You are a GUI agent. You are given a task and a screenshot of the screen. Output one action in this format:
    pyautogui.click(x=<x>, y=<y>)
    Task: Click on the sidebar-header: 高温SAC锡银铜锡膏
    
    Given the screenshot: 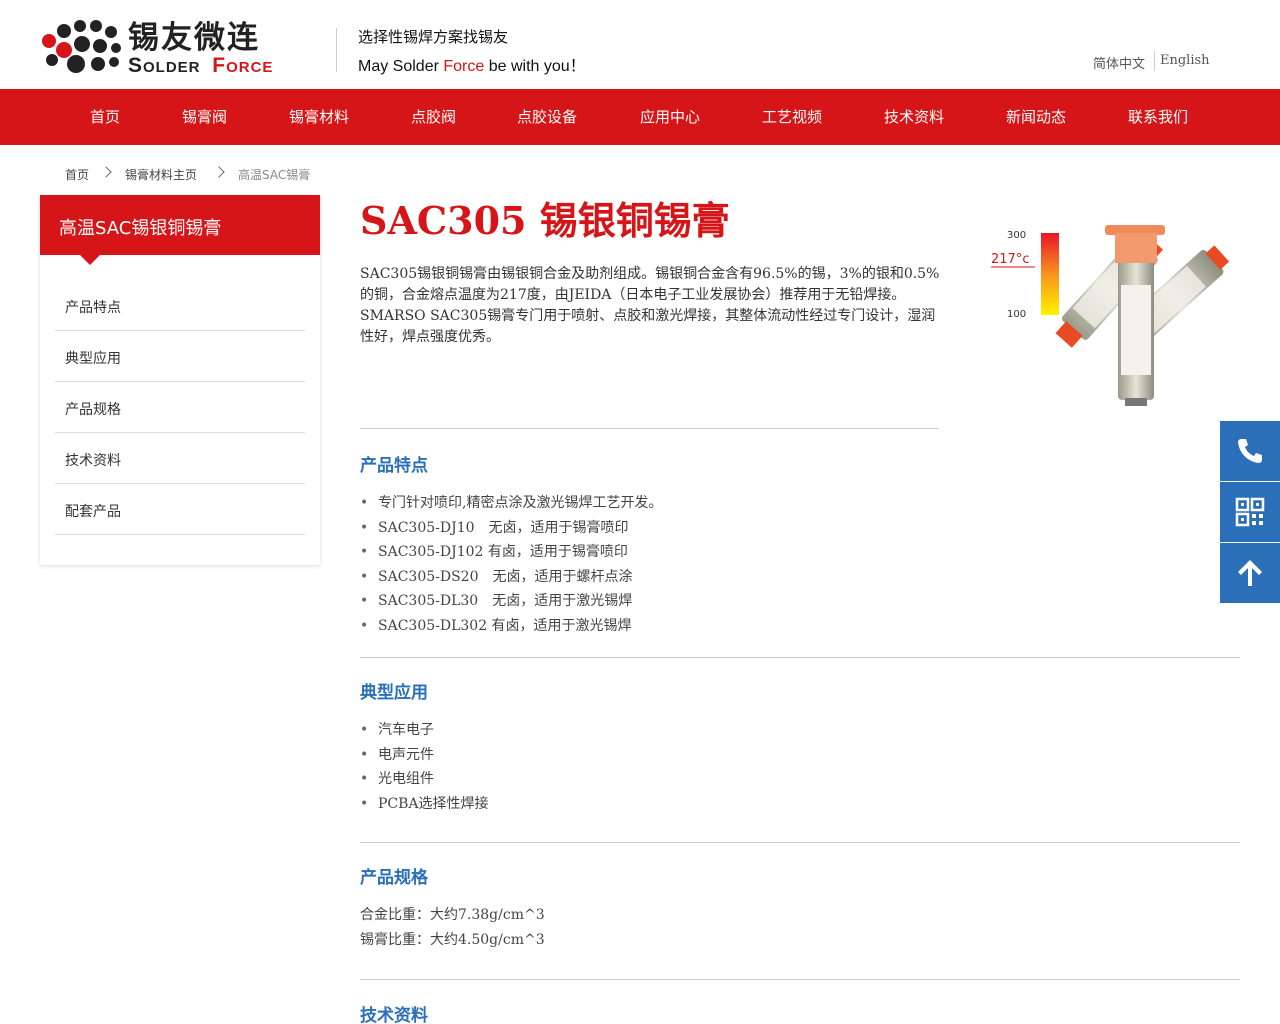 What is the action you would take?
    pyautogui.click(x=180, y=225)
    